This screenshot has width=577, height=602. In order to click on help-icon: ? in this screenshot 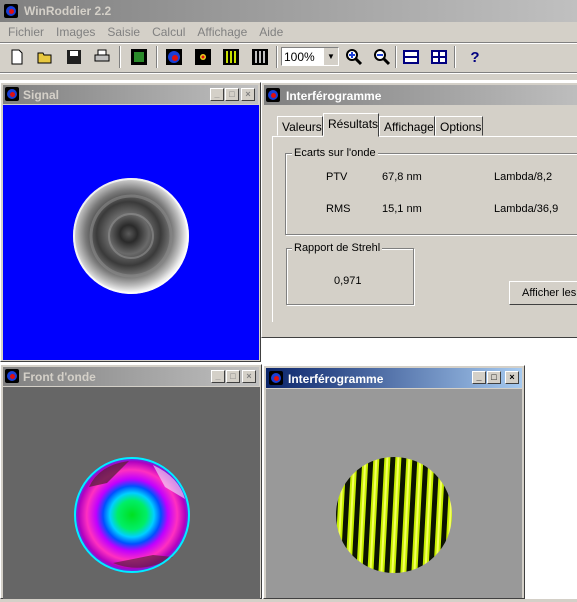, I will do `click(475, 57)`.